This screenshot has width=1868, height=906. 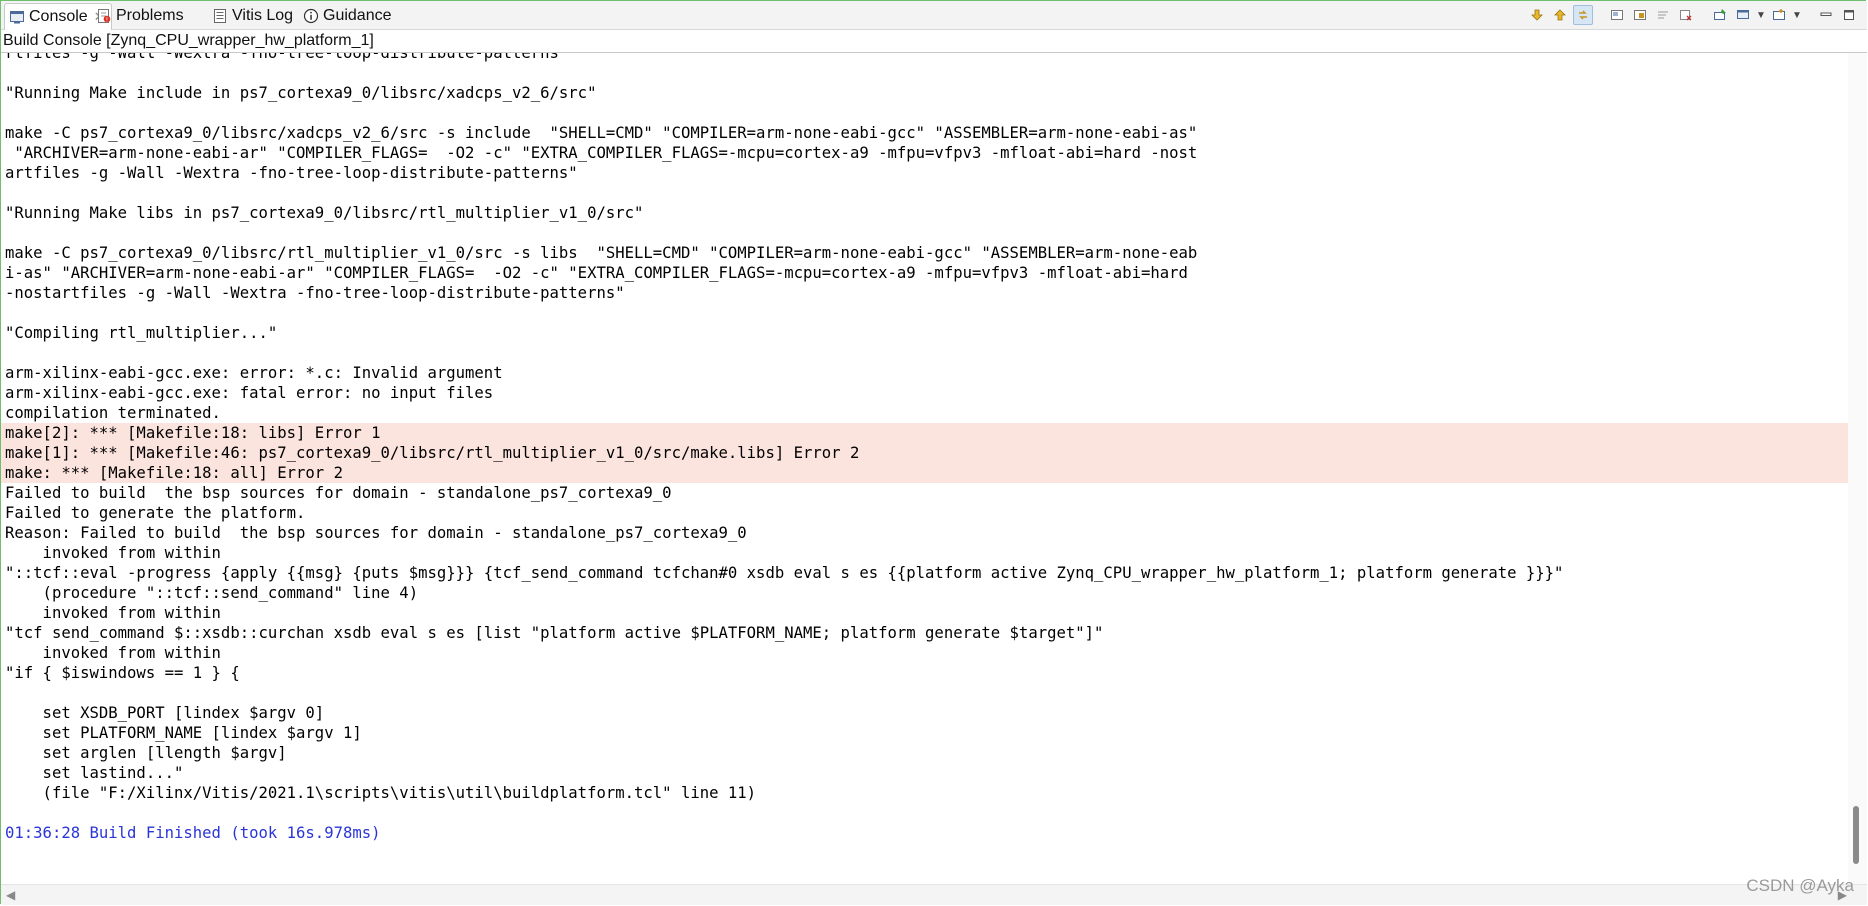 I want to click on tab-vitis-log: Vitis Log, so click(x=252, y=15).